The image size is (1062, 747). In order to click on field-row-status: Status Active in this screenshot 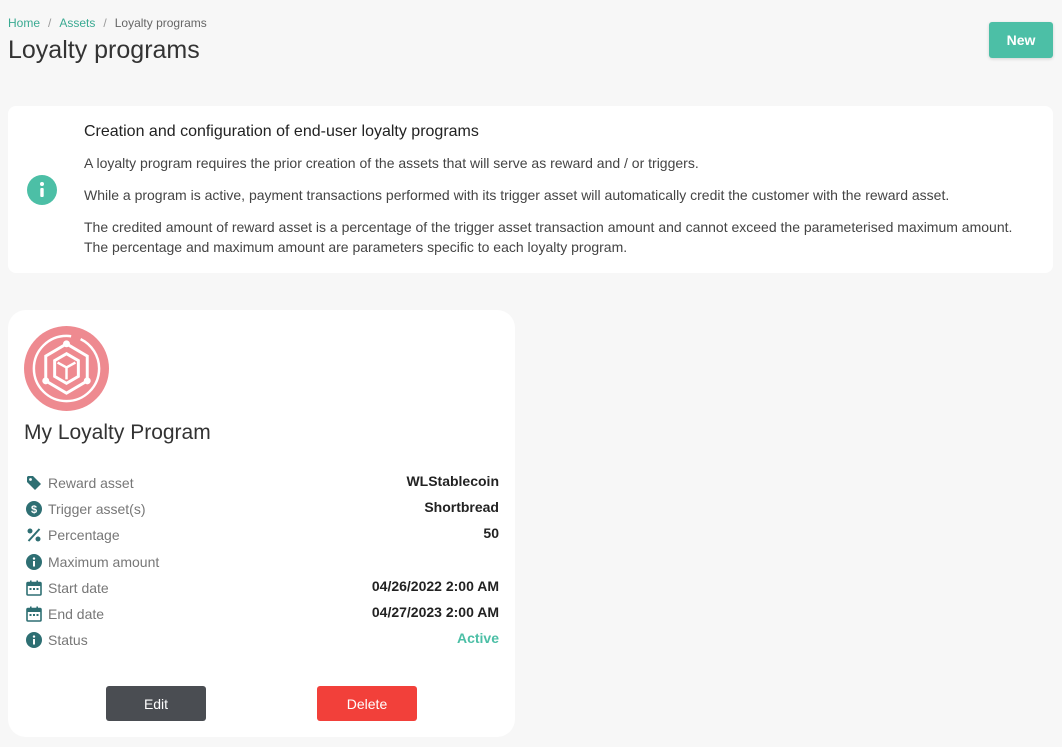, I will do `click(261, 643)`.